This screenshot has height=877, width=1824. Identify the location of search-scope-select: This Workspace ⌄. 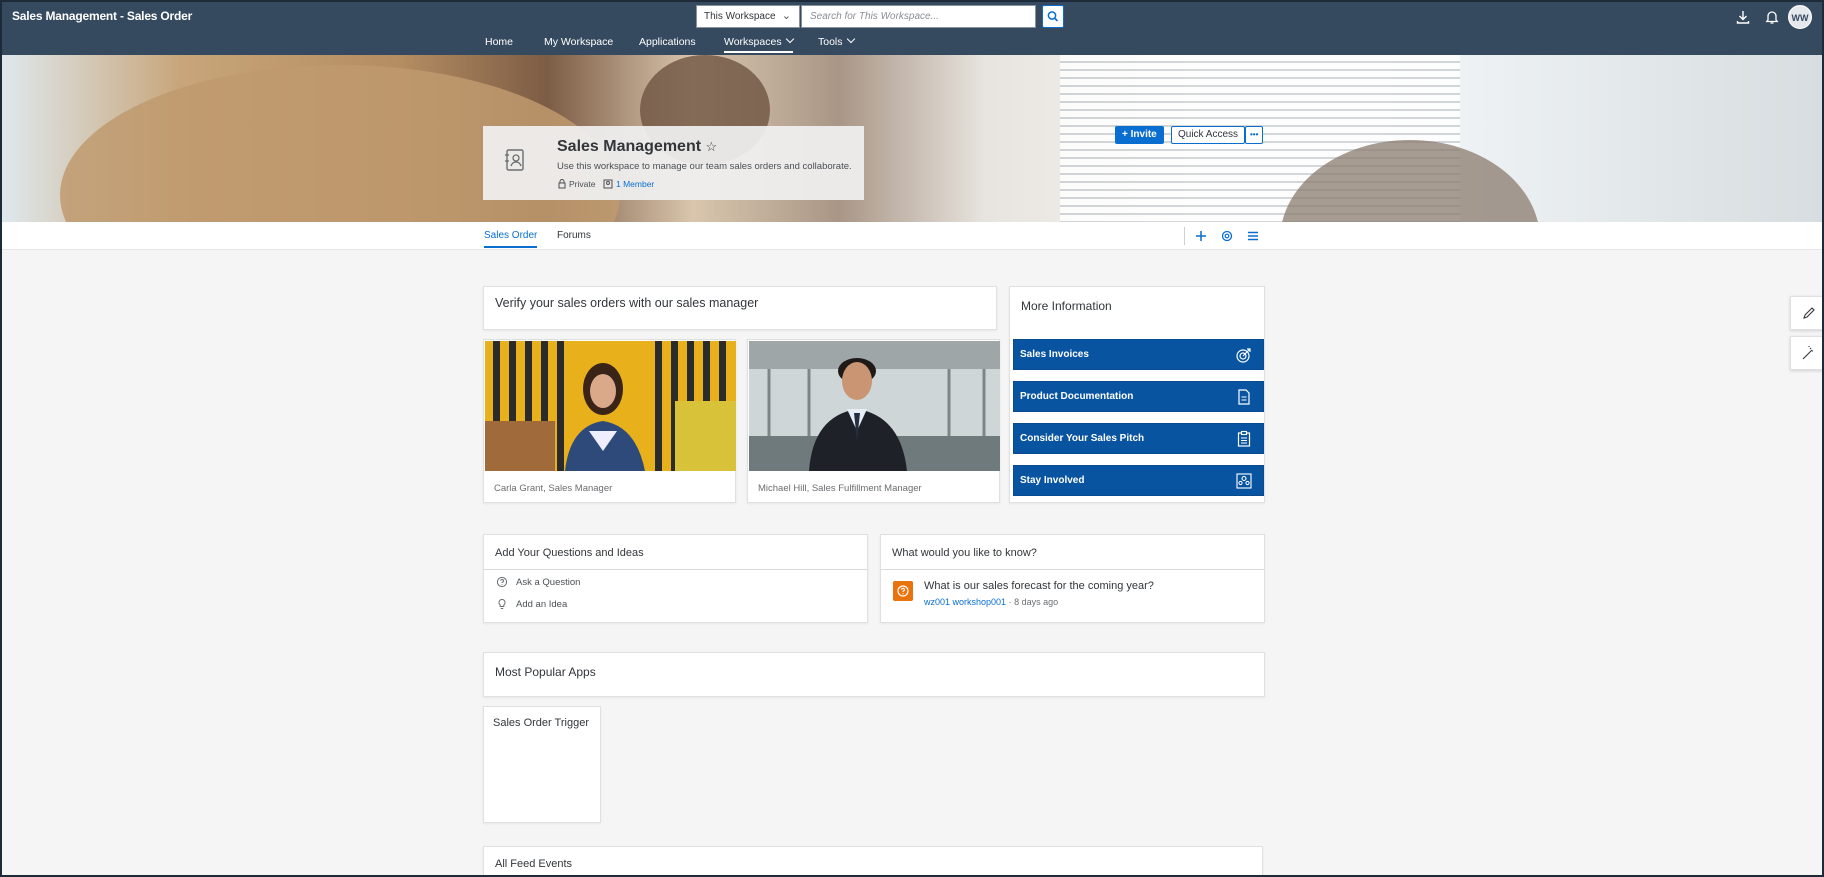
(748, 16).